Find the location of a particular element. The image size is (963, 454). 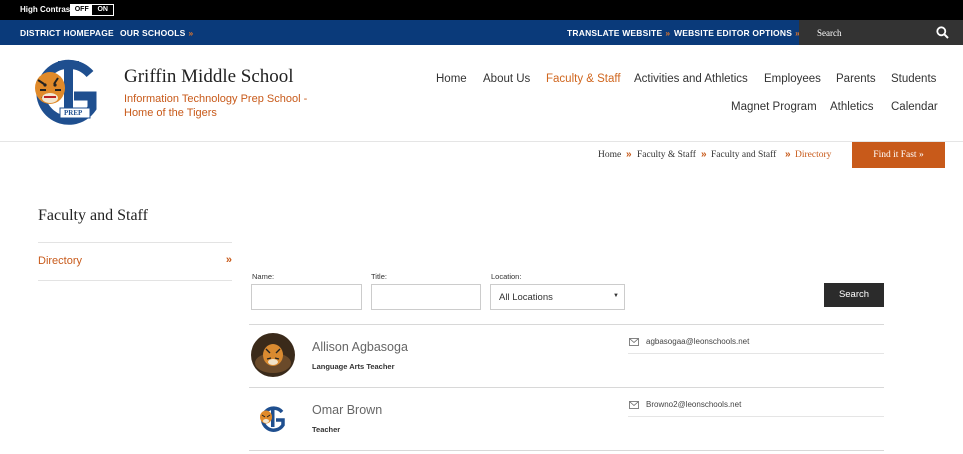

sidebar-item-directory: Directory » is located at coordinates (135, 261).